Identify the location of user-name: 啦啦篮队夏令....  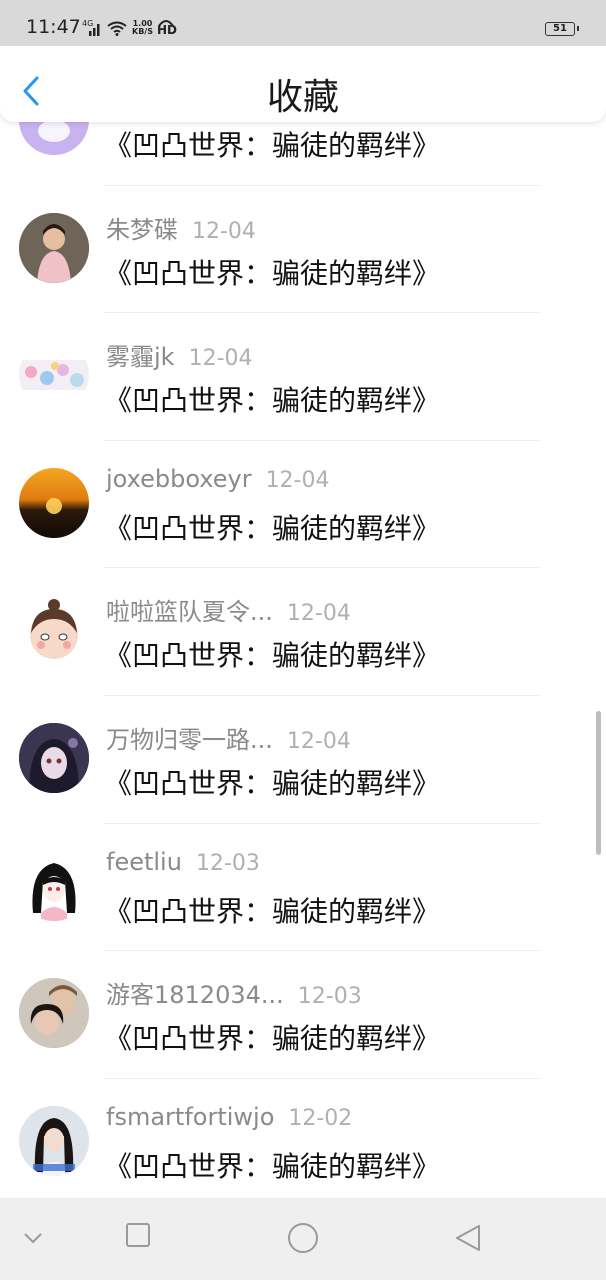
(189, 612).